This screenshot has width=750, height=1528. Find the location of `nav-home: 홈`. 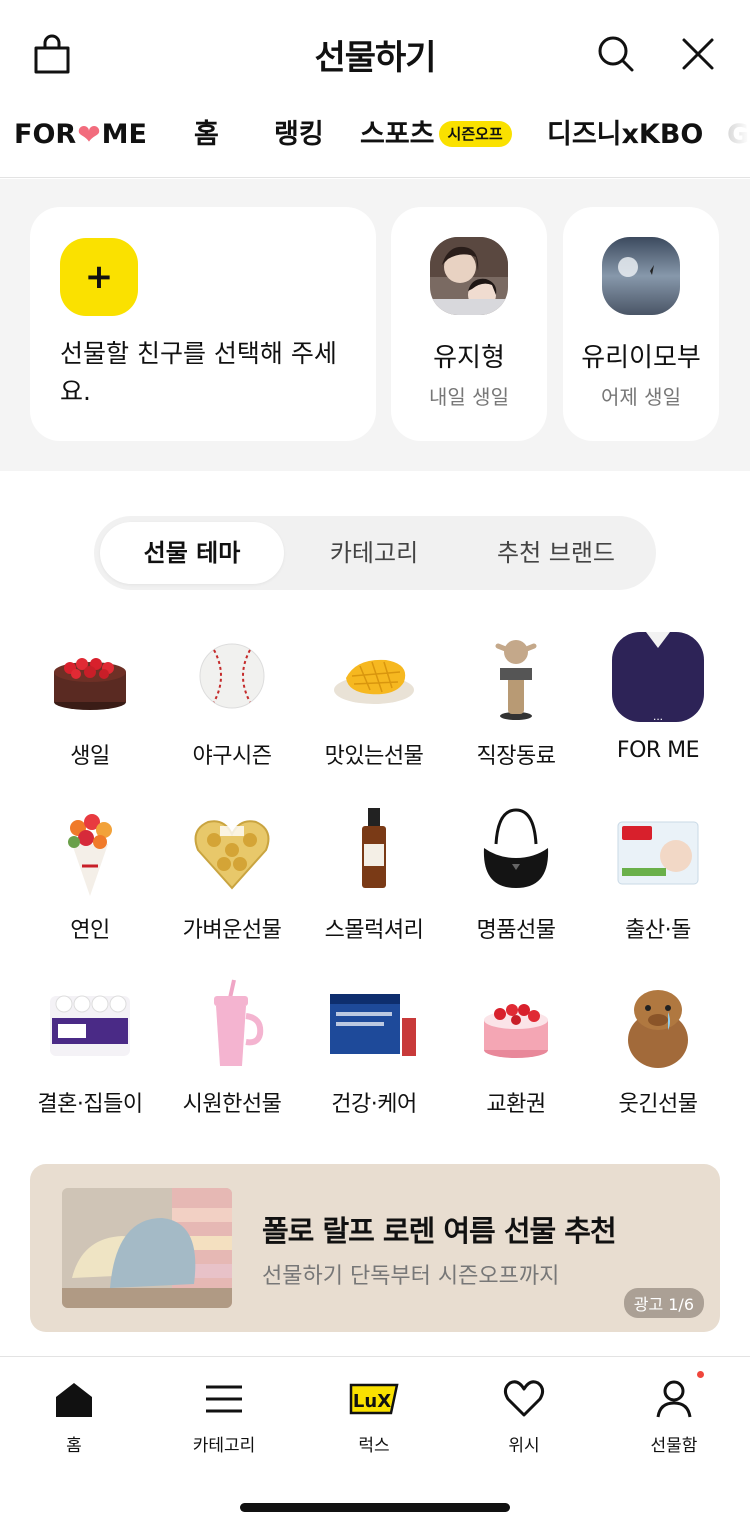

nav-home: 홈 is located at coordinates (74, 1416).